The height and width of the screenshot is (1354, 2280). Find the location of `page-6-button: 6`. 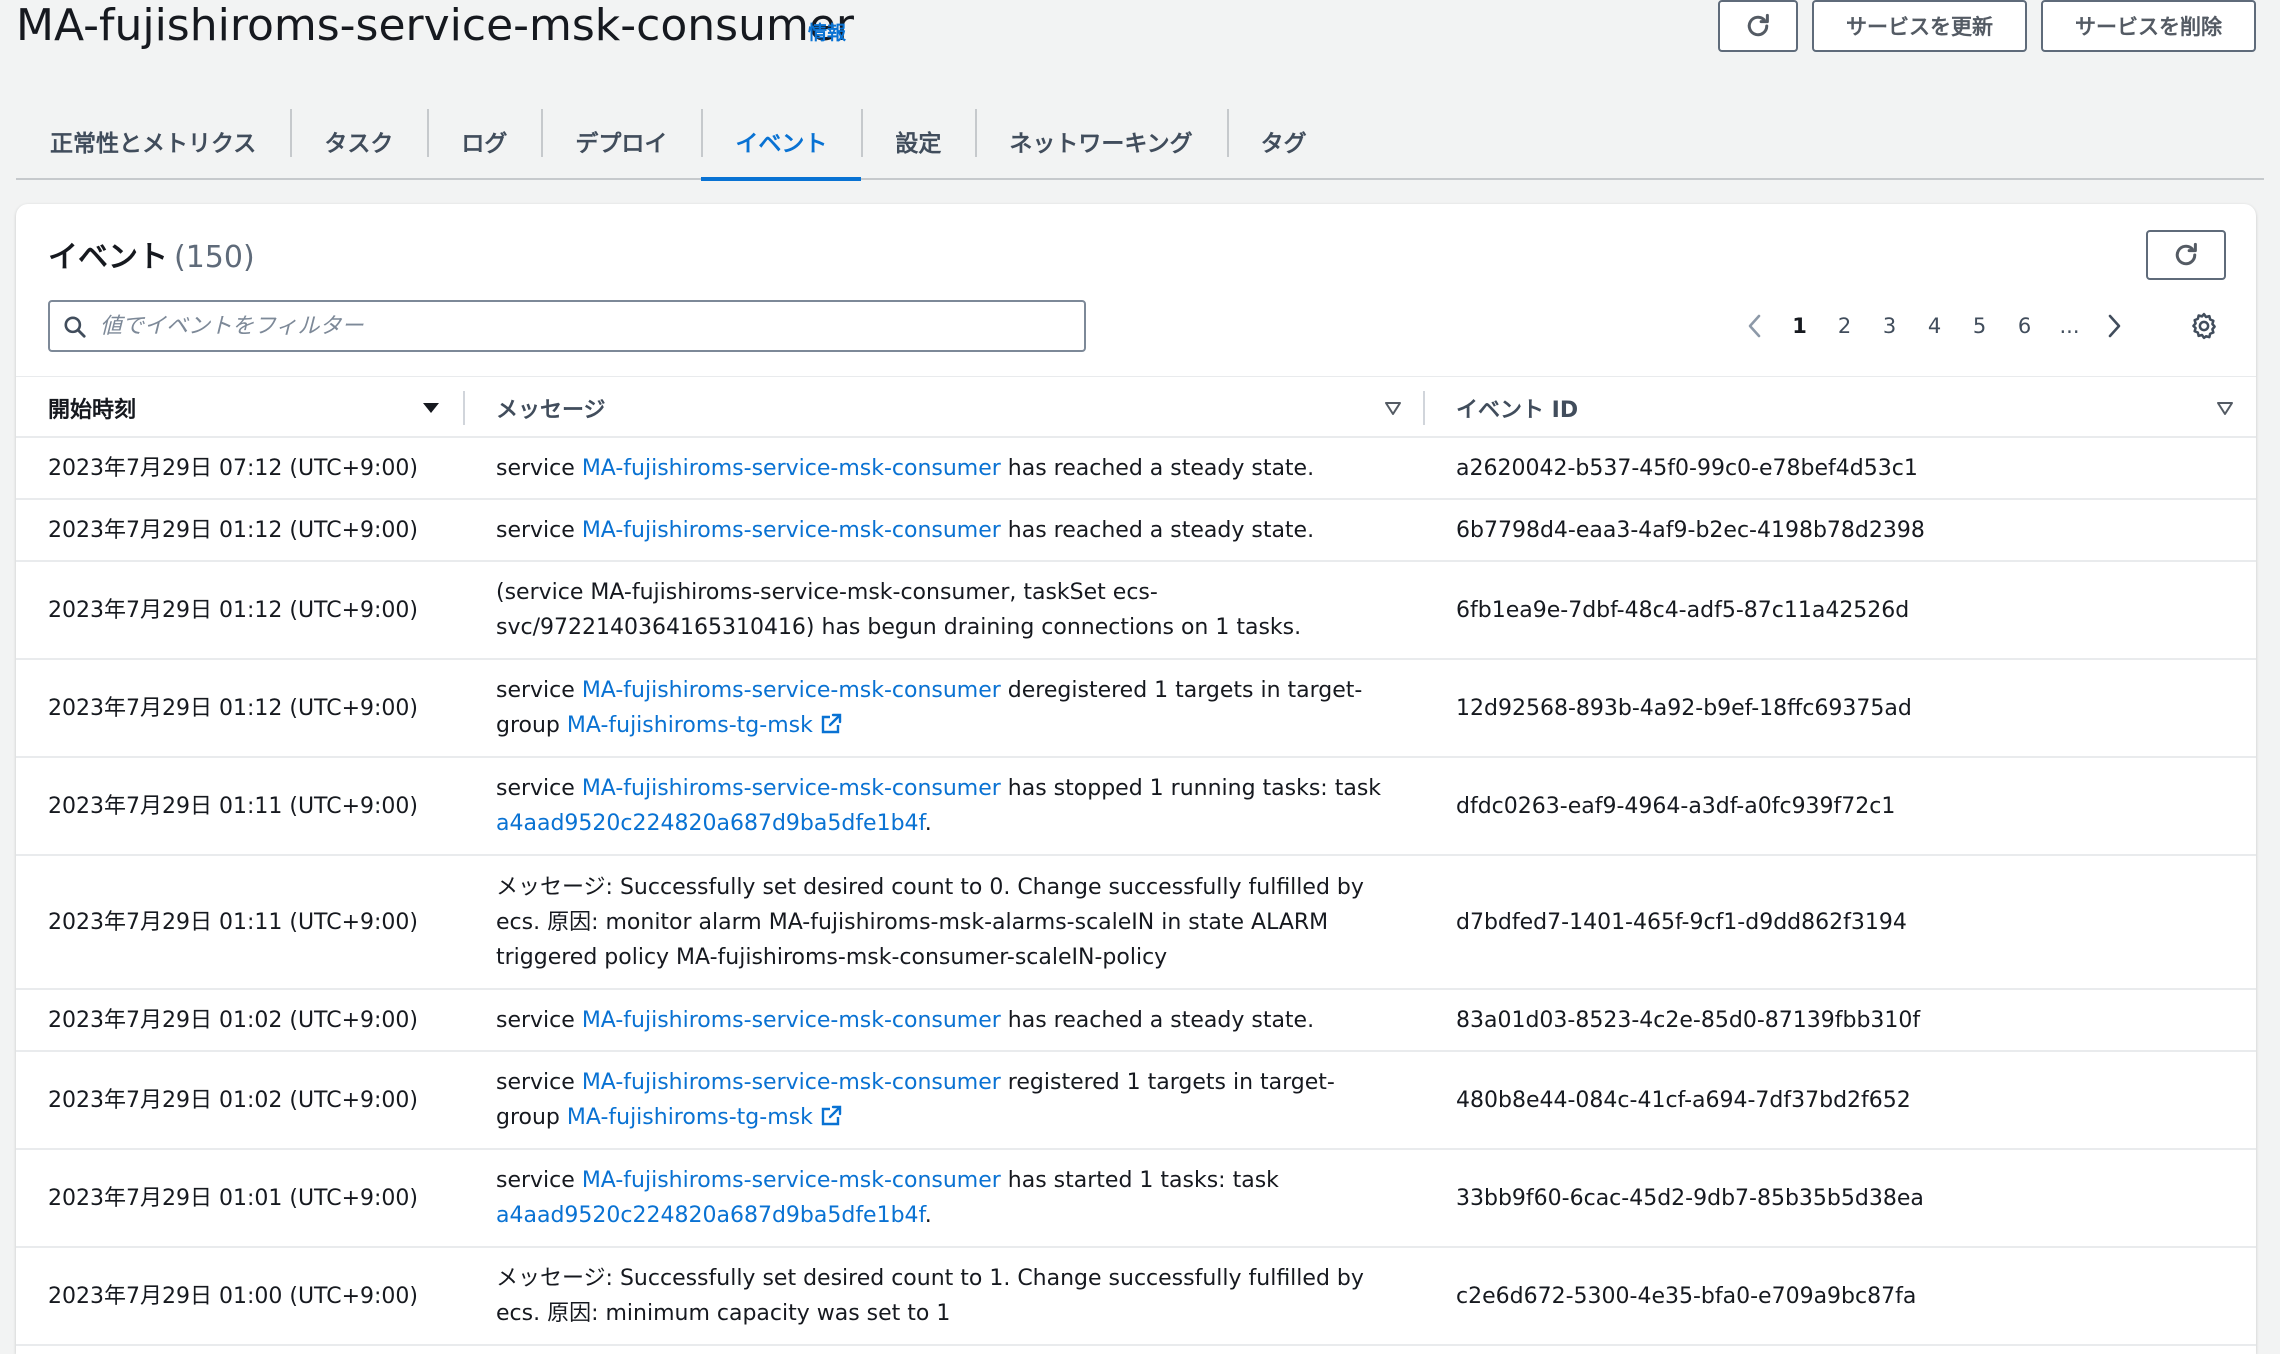

page-6-button: 6 is located at coordinates (2024, 326).